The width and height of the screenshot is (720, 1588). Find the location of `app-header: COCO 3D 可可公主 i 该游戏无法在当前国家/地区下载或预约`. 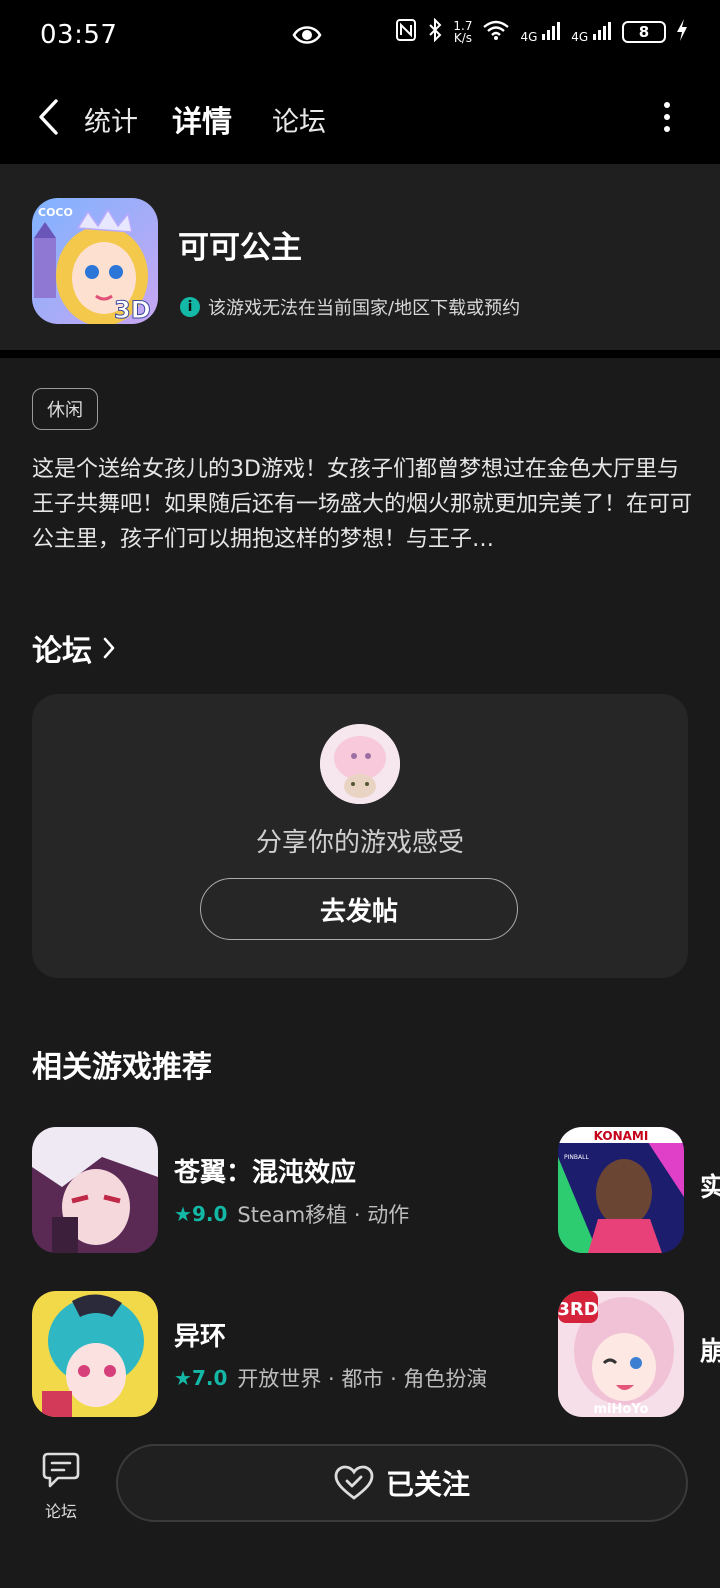

app-header: COCO 3D 可可公主 i 该游戏无法在当前国家/地区下载或预约 is located at coordinates (360, 257).